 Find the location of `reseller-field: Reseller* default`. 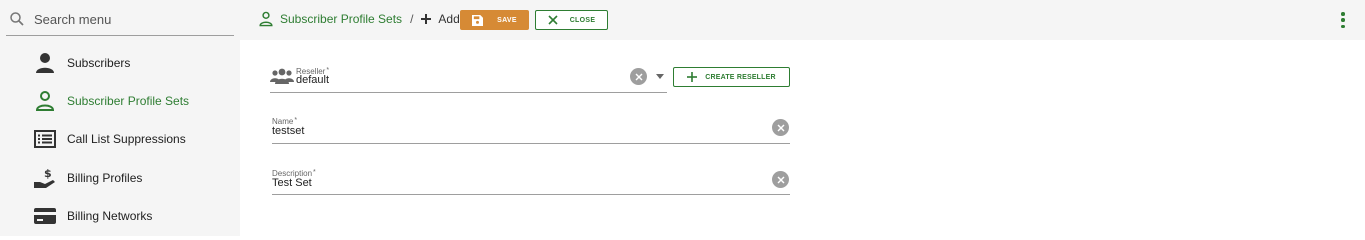

reseller-field: Reseller* default is located at coordinates (468, 78).